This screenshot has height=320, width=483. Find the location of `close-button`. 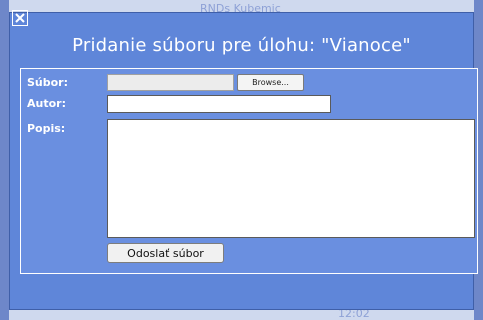

close-button is located at coordinates (20, 18).